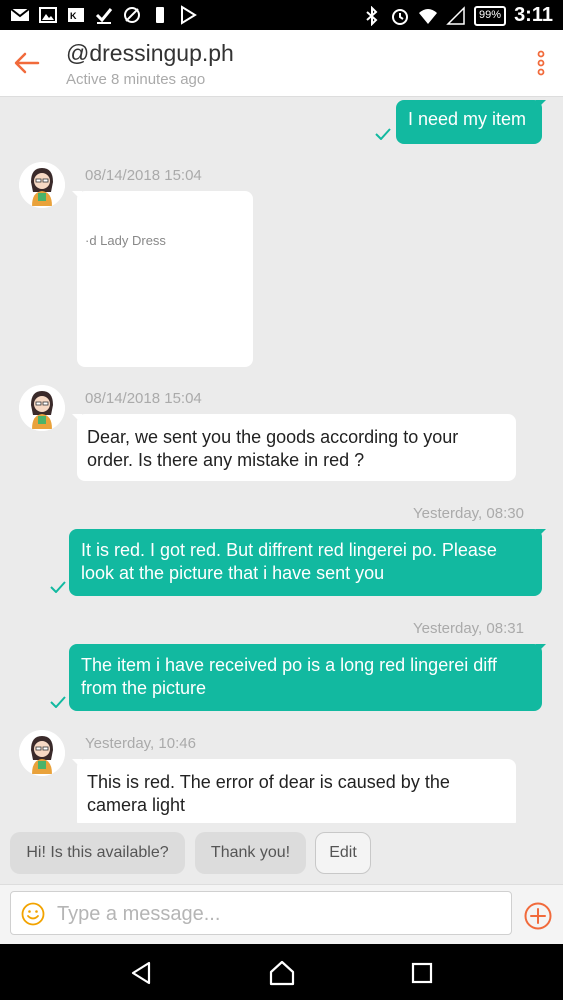 The width and height of the screenshot is (563, 1000). I want to click on phone-icon, so click(160, 15).